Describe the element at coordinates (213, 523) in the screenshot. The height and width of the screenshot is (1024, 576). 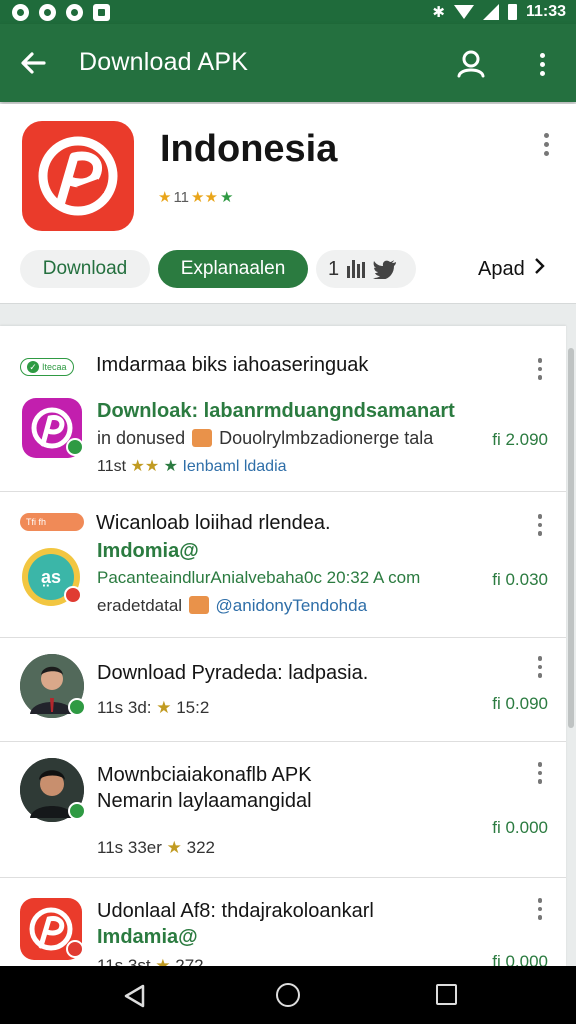
I see `list-item-headline: Wicanloab loiihad rlendea.` at that location.